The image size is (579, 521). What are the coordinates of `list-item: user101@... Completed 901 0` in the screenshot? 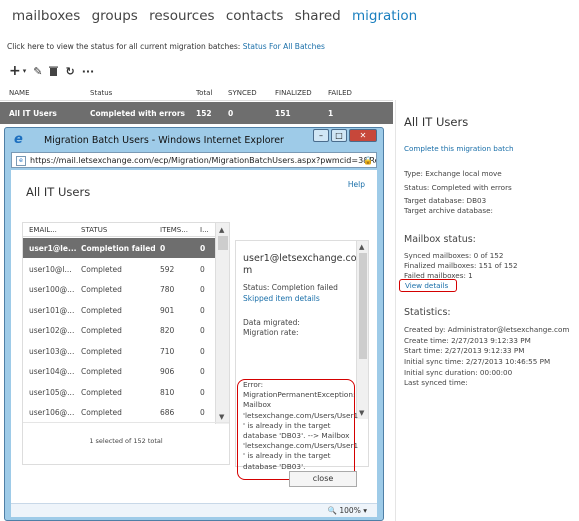 It's located at (119, 310).